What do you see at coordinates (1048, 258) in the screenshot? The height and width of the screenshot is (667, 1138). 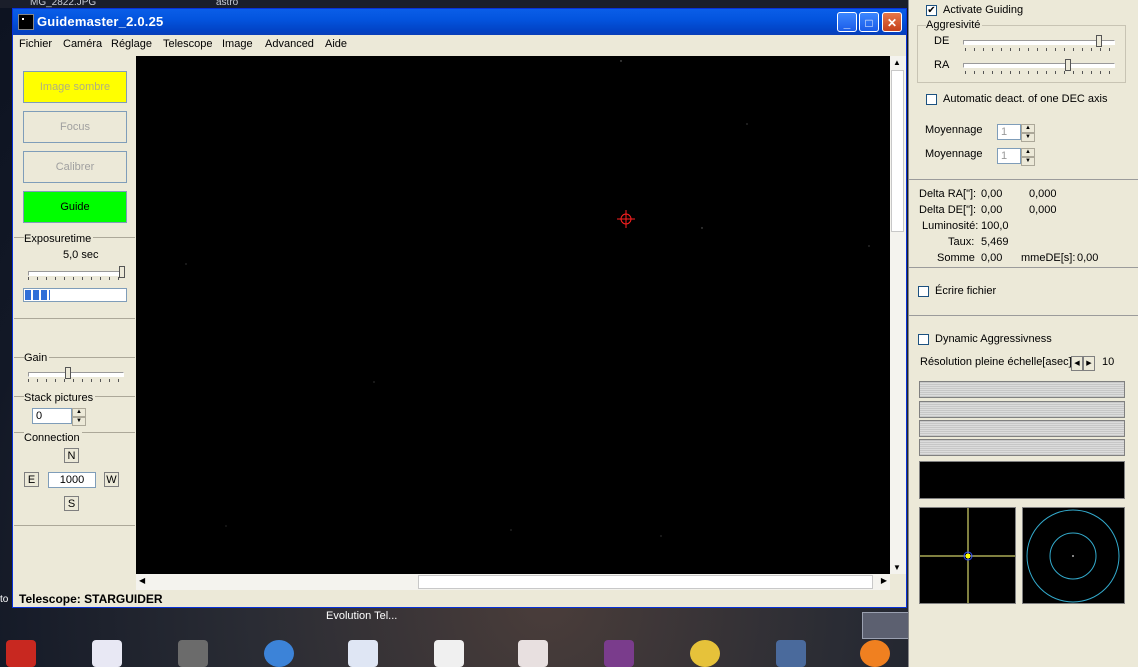 I see `somme-de-label: mmeDE[s]:` at bounding box center [1048, 258].